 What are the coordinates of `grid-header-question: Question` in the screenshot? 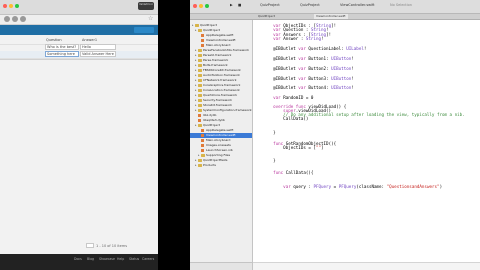 It's located at (54, 40).